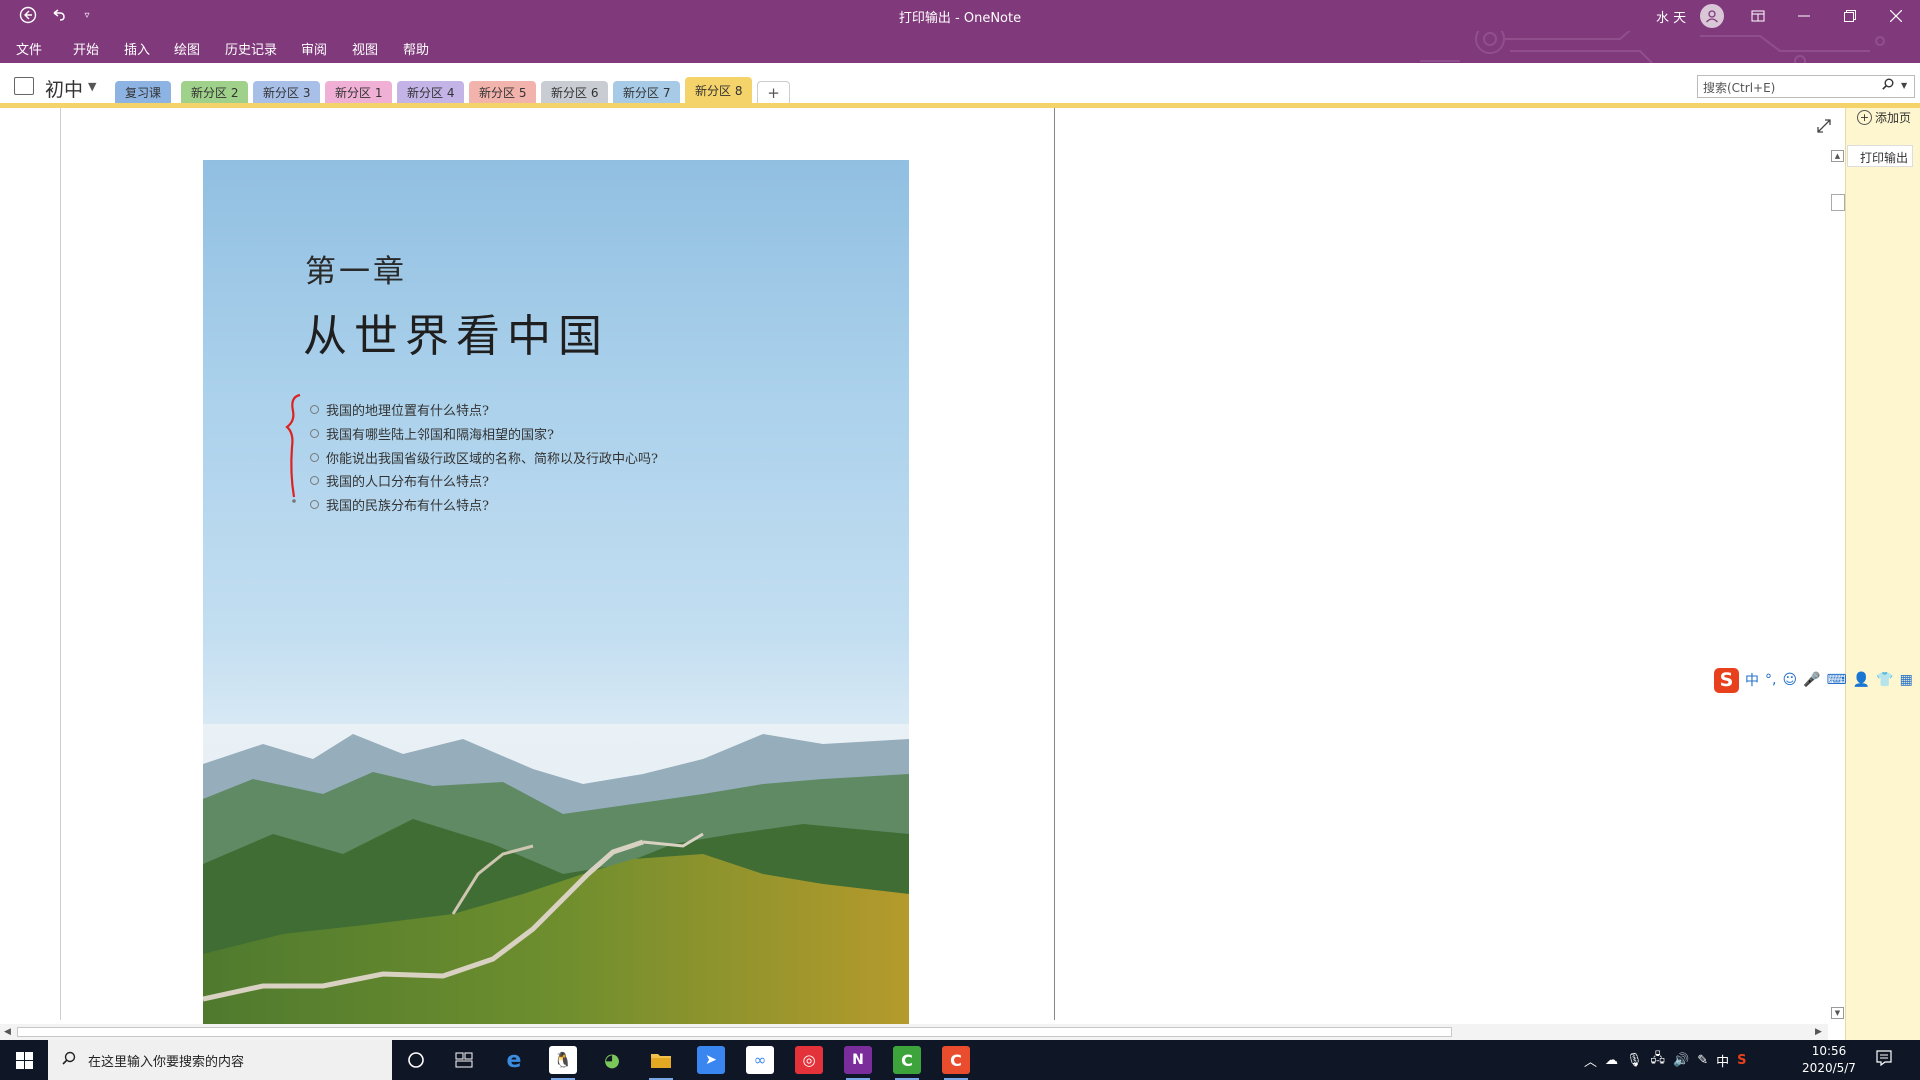 This screenshot has width=1920, height=1080. I want to click on task-view-icon, so click(464, 1060).